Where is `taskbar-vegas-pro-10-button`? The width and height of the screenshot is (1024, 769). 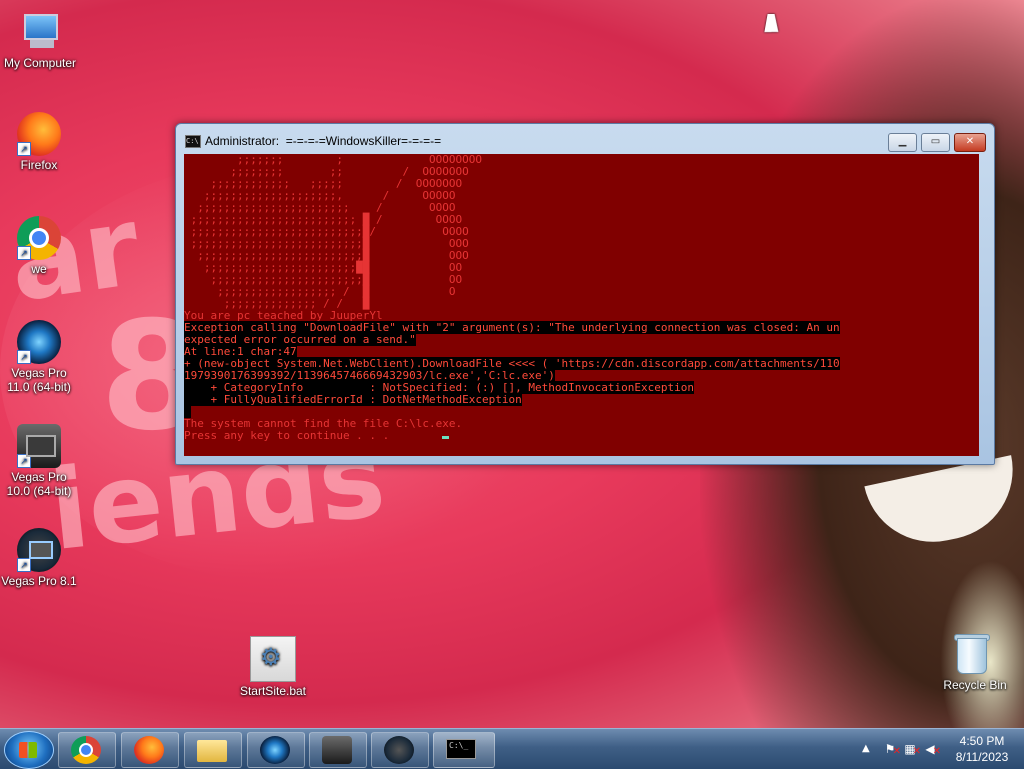
taskbar-vegas-pro-10-button is located at coordinates (338, 750).